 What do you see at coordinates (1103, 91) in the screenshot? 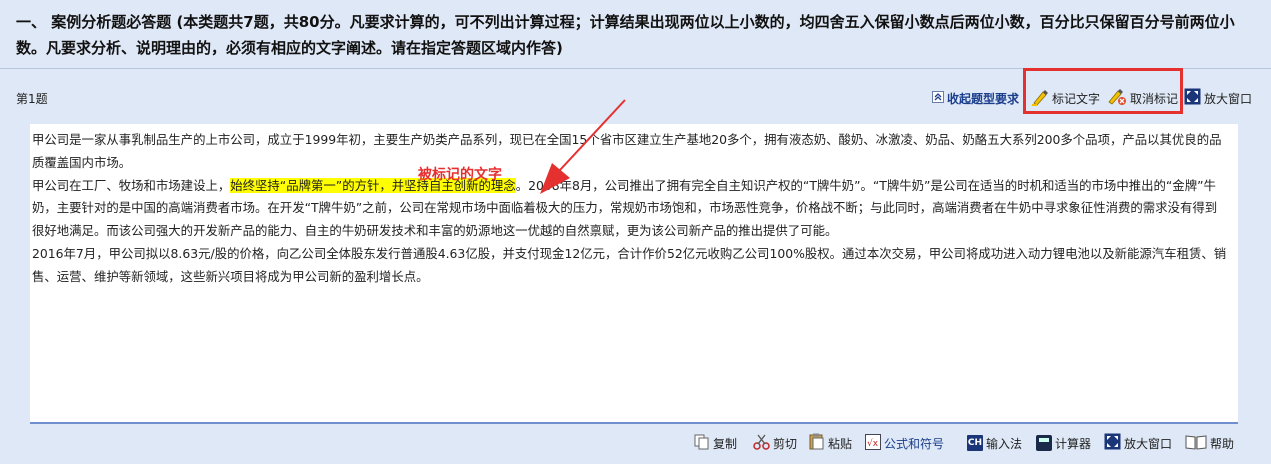
I see `annotation-highlight-box` at bounding box center [1103, 91].